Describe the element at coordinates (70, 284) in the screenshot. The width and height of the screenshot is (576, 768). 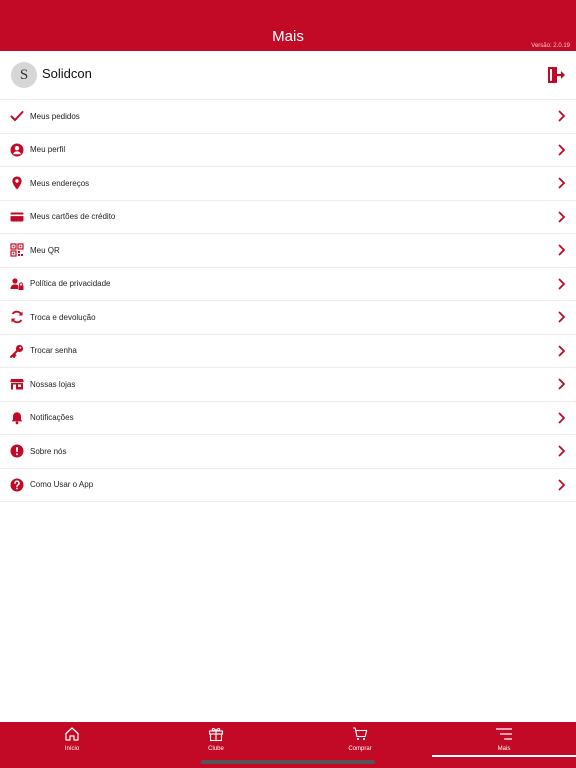
I see `menu-item-label: Política de privacidade` at that location.